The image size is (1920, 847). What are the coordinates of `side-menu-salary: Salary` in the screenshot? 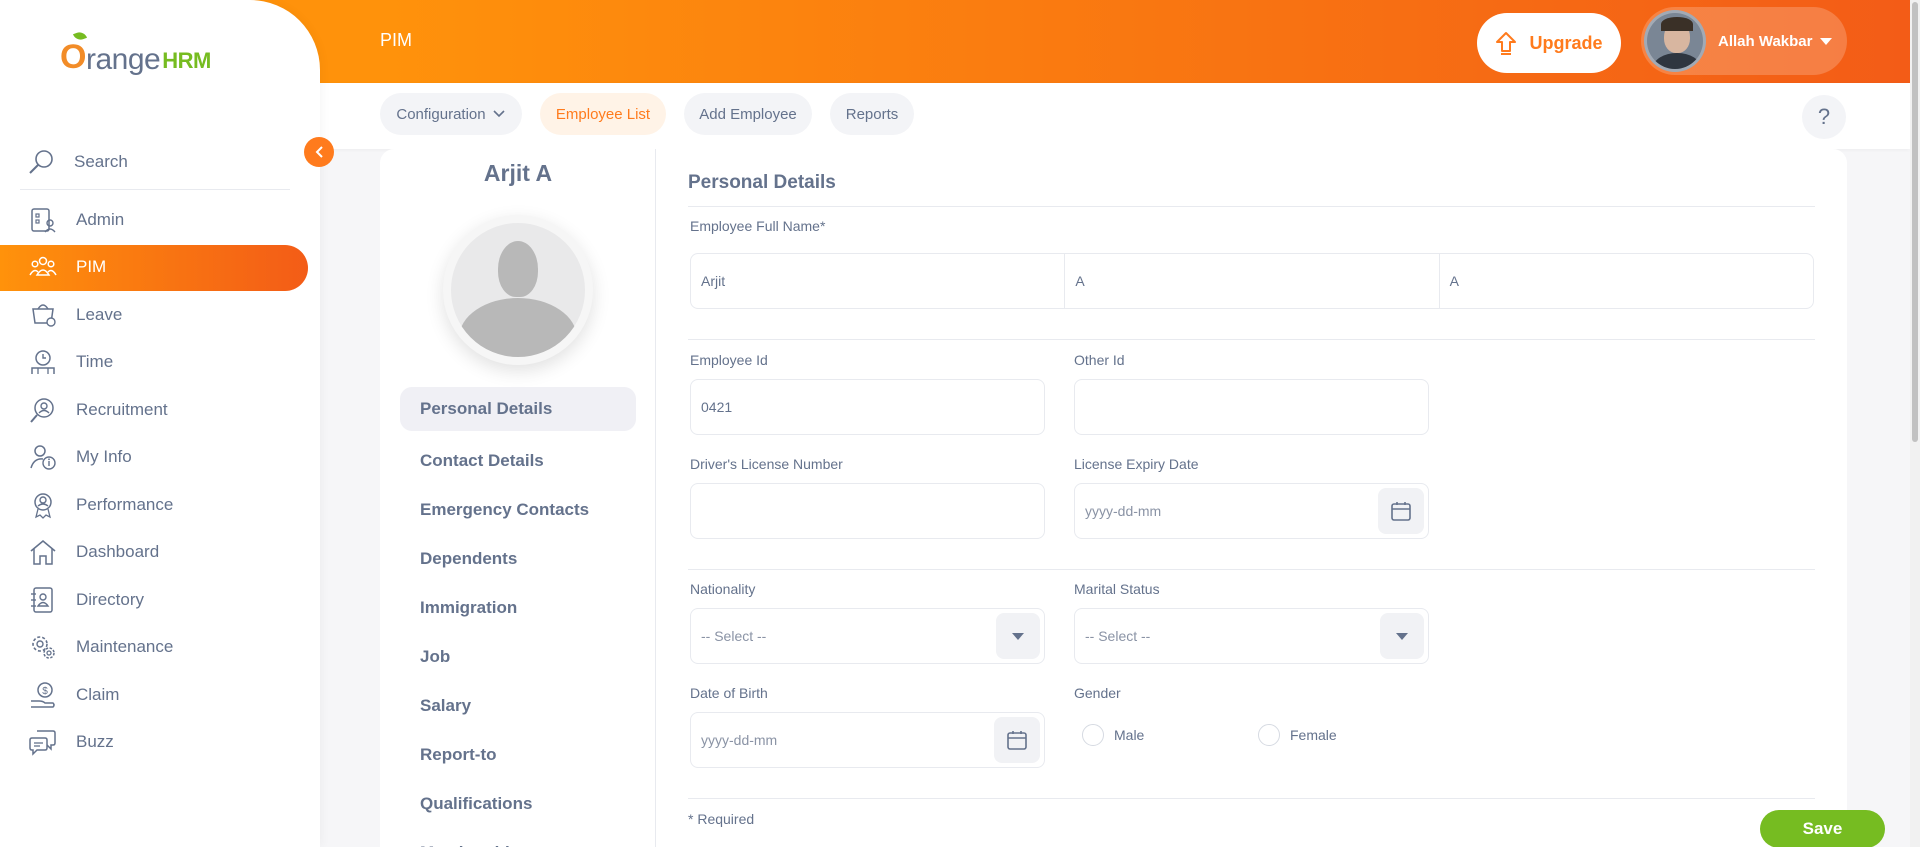 It's located at (518, 705).